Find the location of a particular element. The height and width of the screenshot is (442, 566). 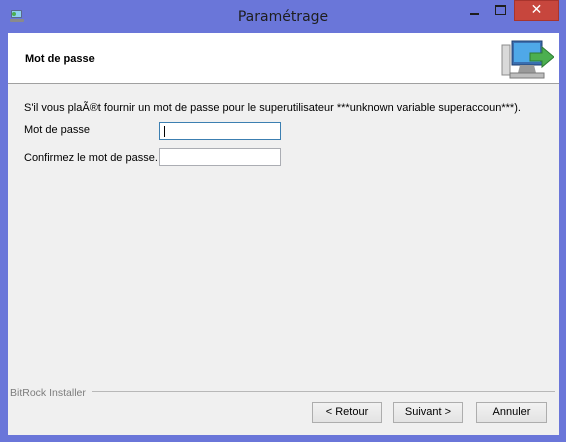

maximize-icon is located at coordinates (500, 10).